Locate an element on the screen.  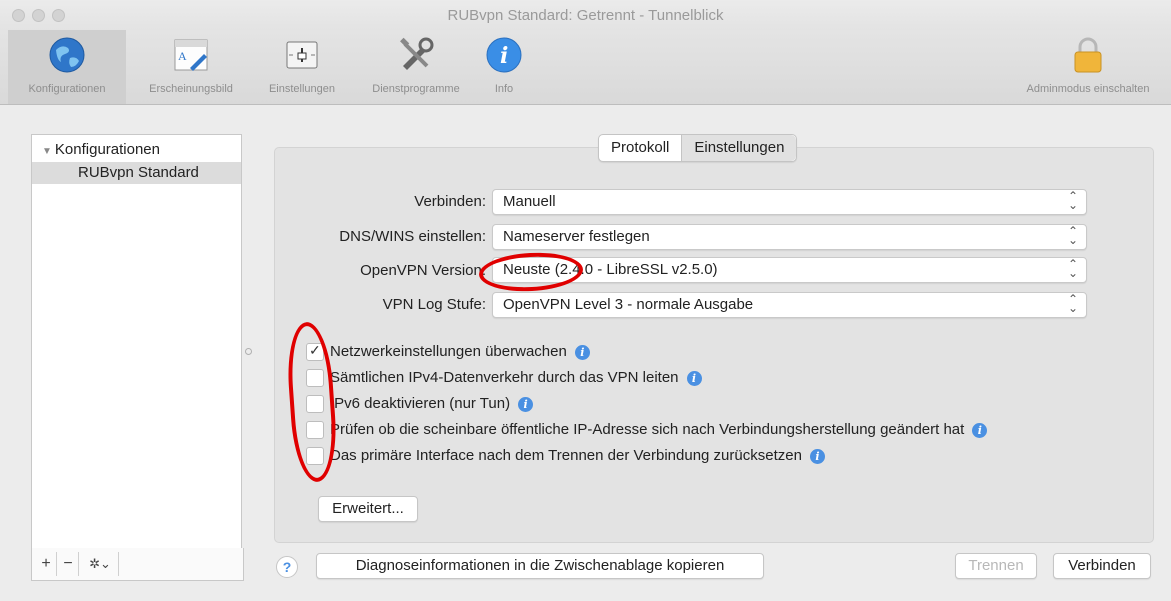
toolbar-konfigurationen: Konfigurationen is located at coordinates (67, 67).